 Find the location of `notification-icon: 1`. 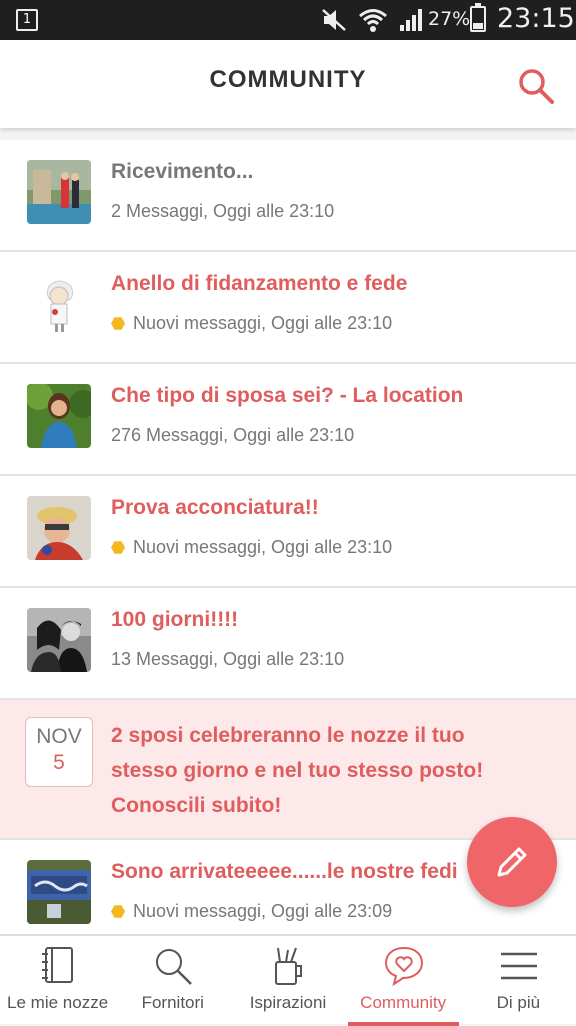

notification-icon: 1 is located at coordinates (27, 20).